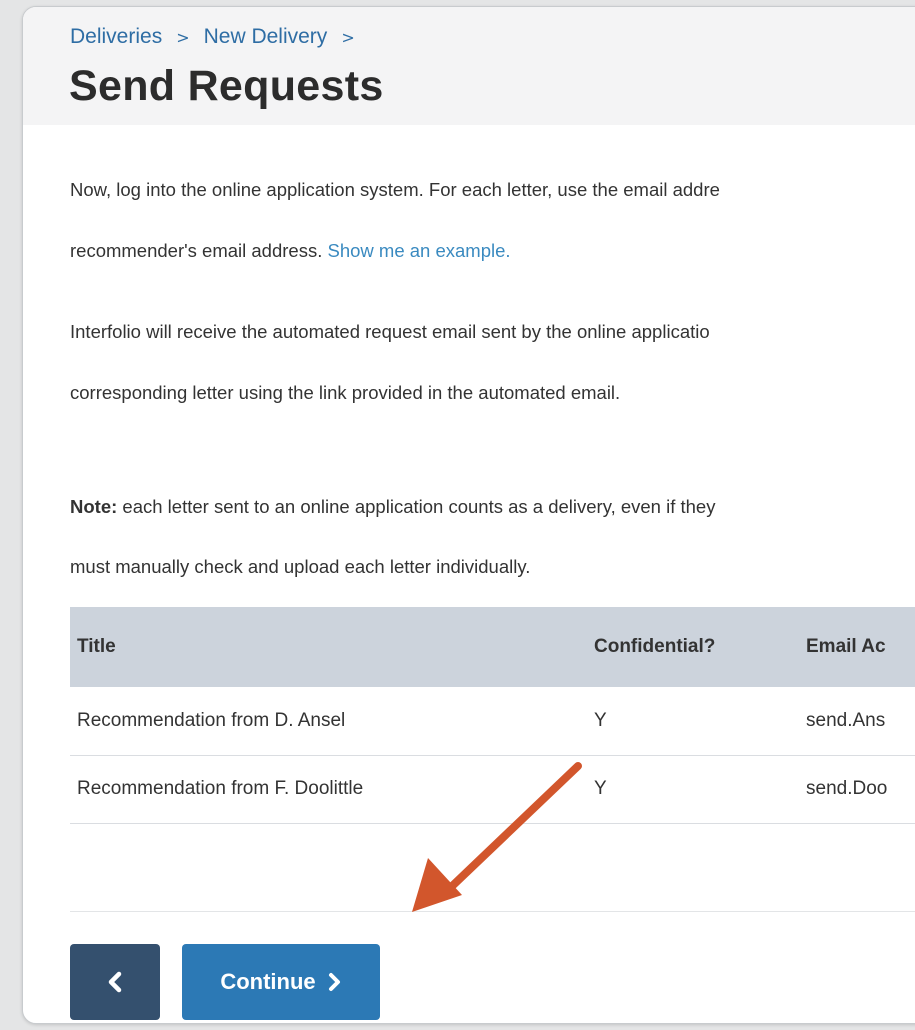  Describe the element at coordinates (492, 911) in the screenshot. I see `footer-divider` at that location.